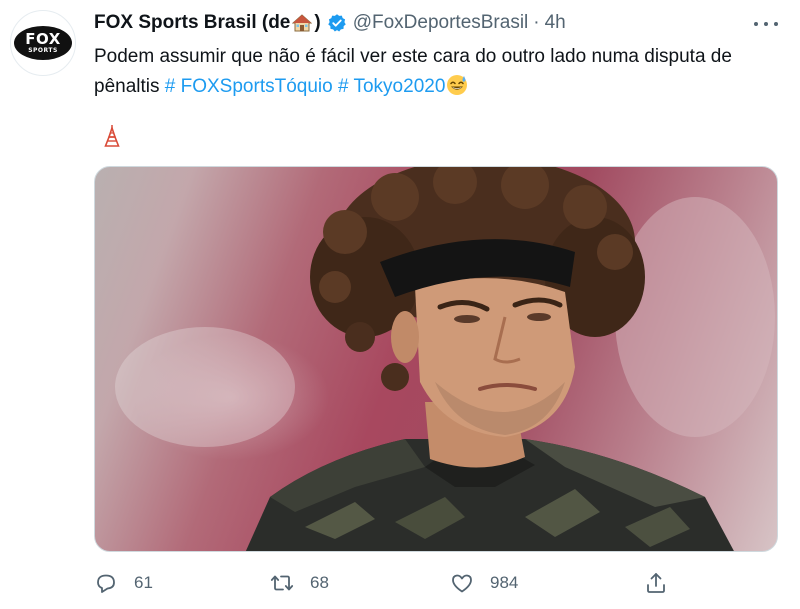 The image size is (800, 609). Describe the element at coordinates (282, 583) in the screenshot. I see `retweet-icon` at that location.